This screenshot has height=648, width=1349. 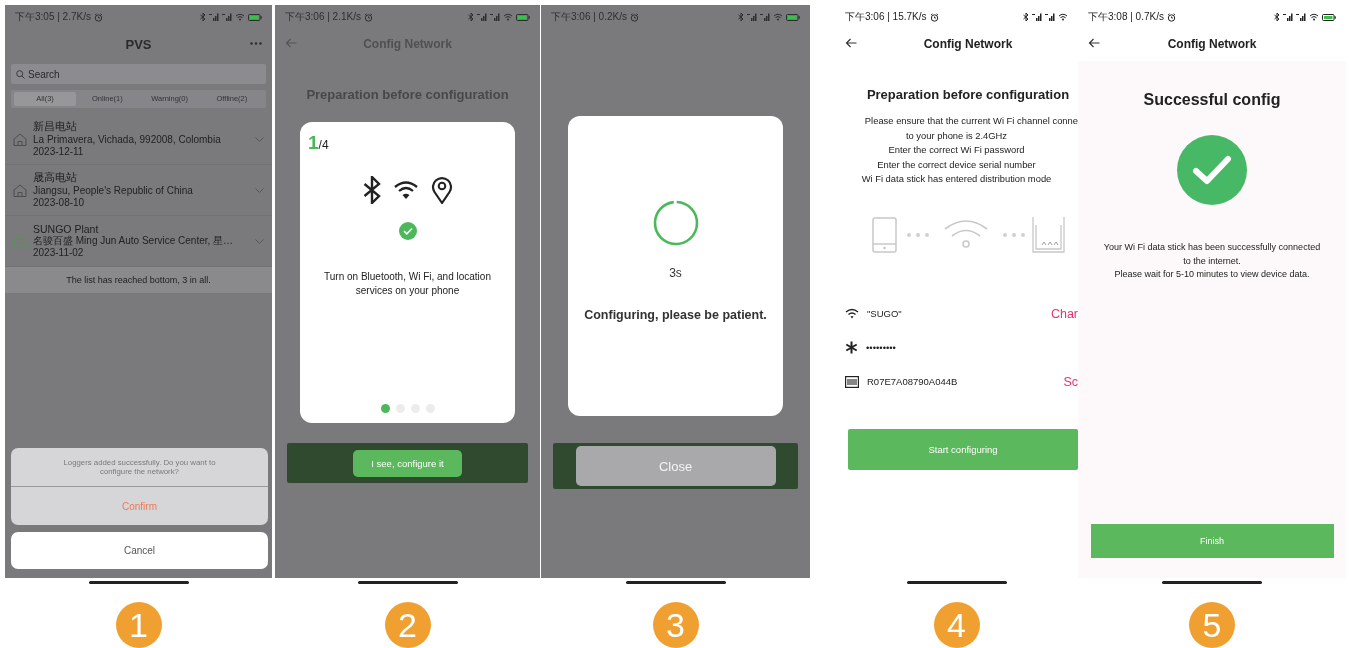 What do you see at coordinates (675, 625) in the screenshot?
I see `step-number-badge: 3` at bounding box center [675, 625].